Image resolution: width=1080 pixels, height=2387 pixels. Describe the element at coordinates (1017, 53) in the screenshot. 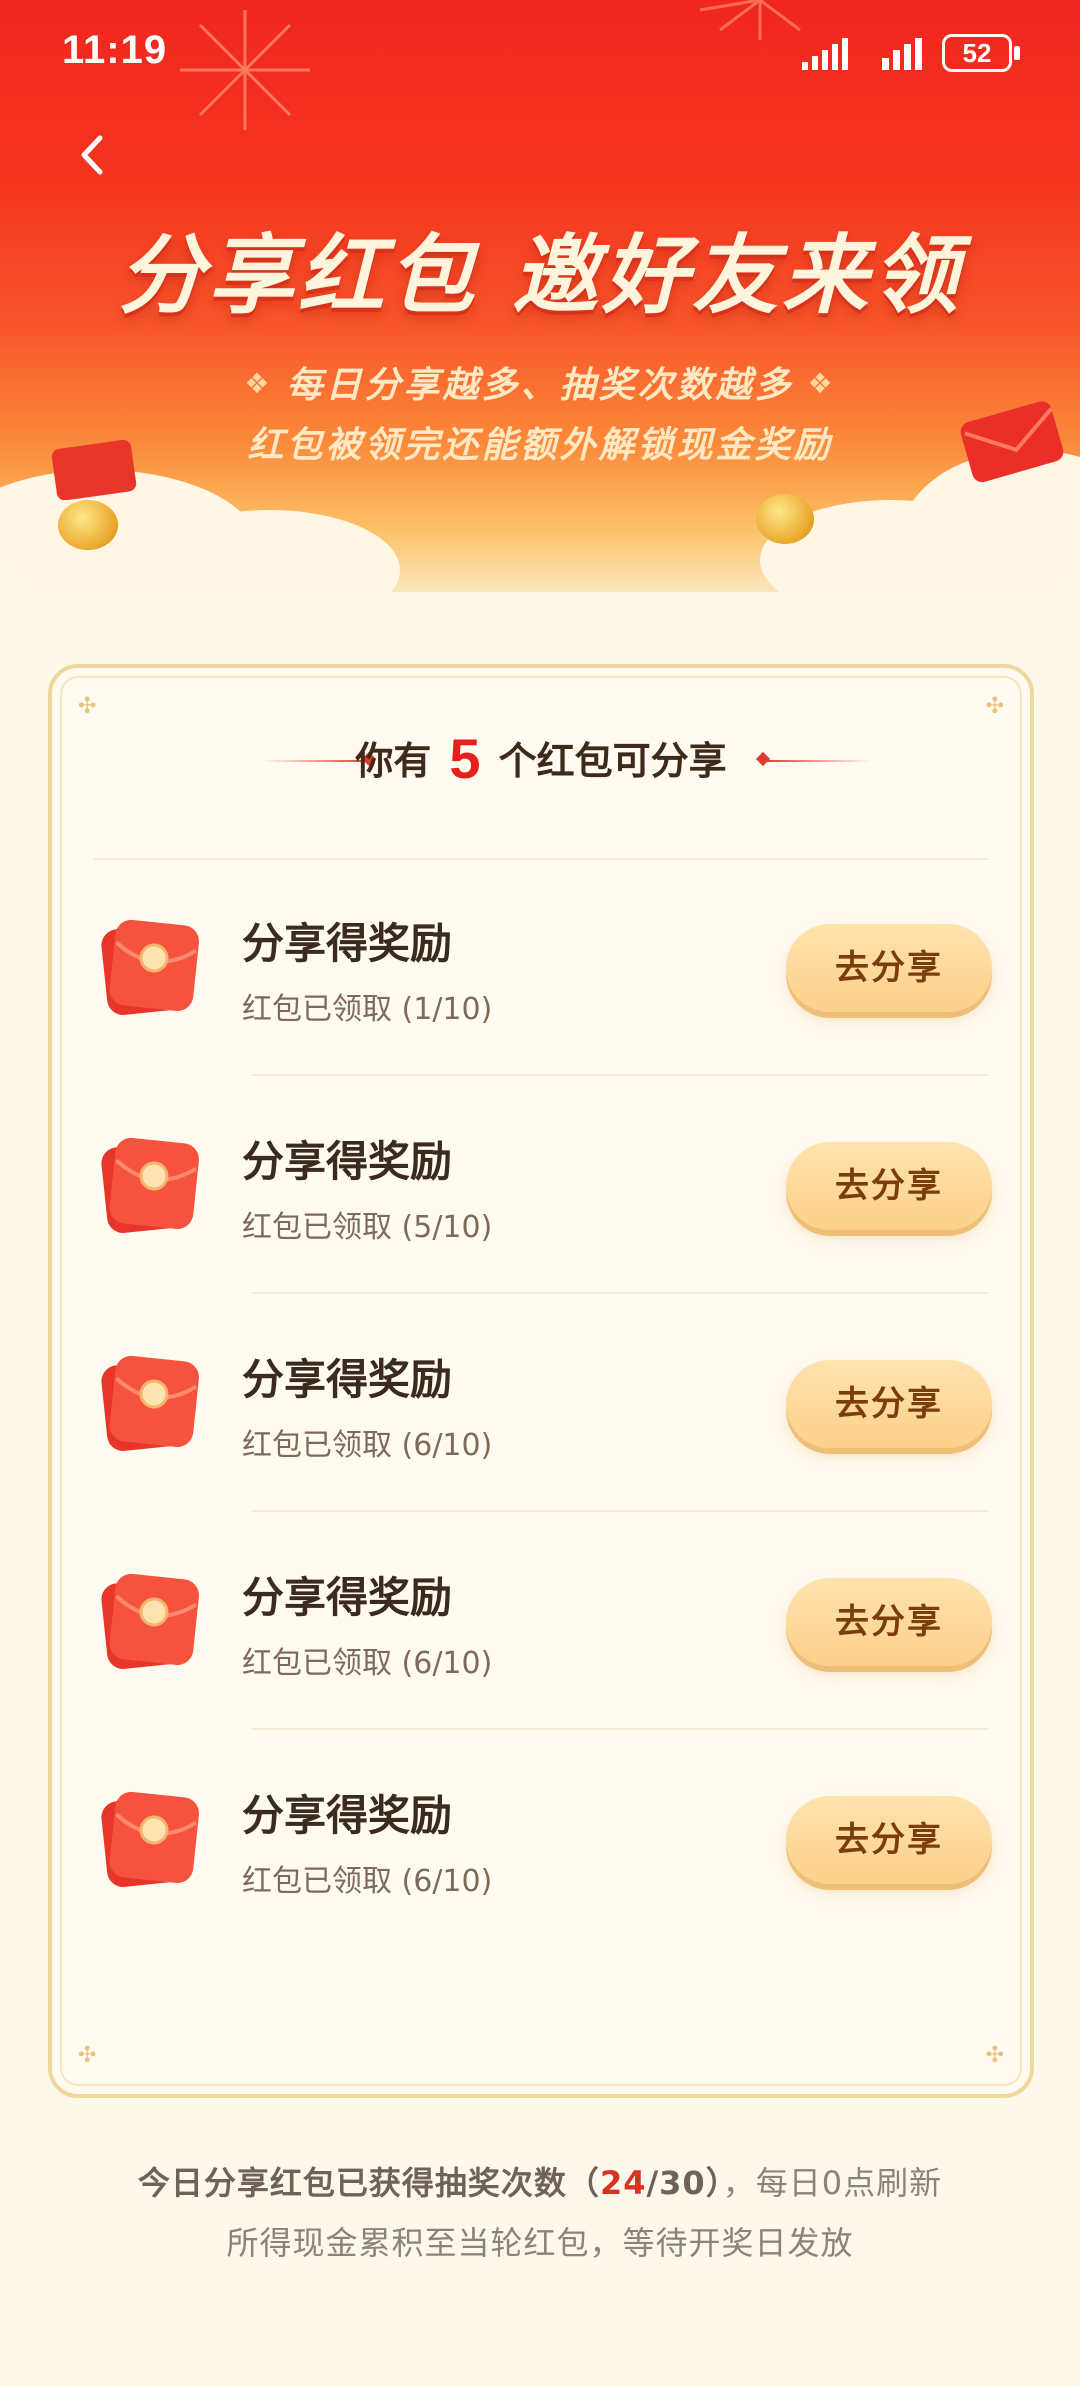

I see `battery-tip` at that location.